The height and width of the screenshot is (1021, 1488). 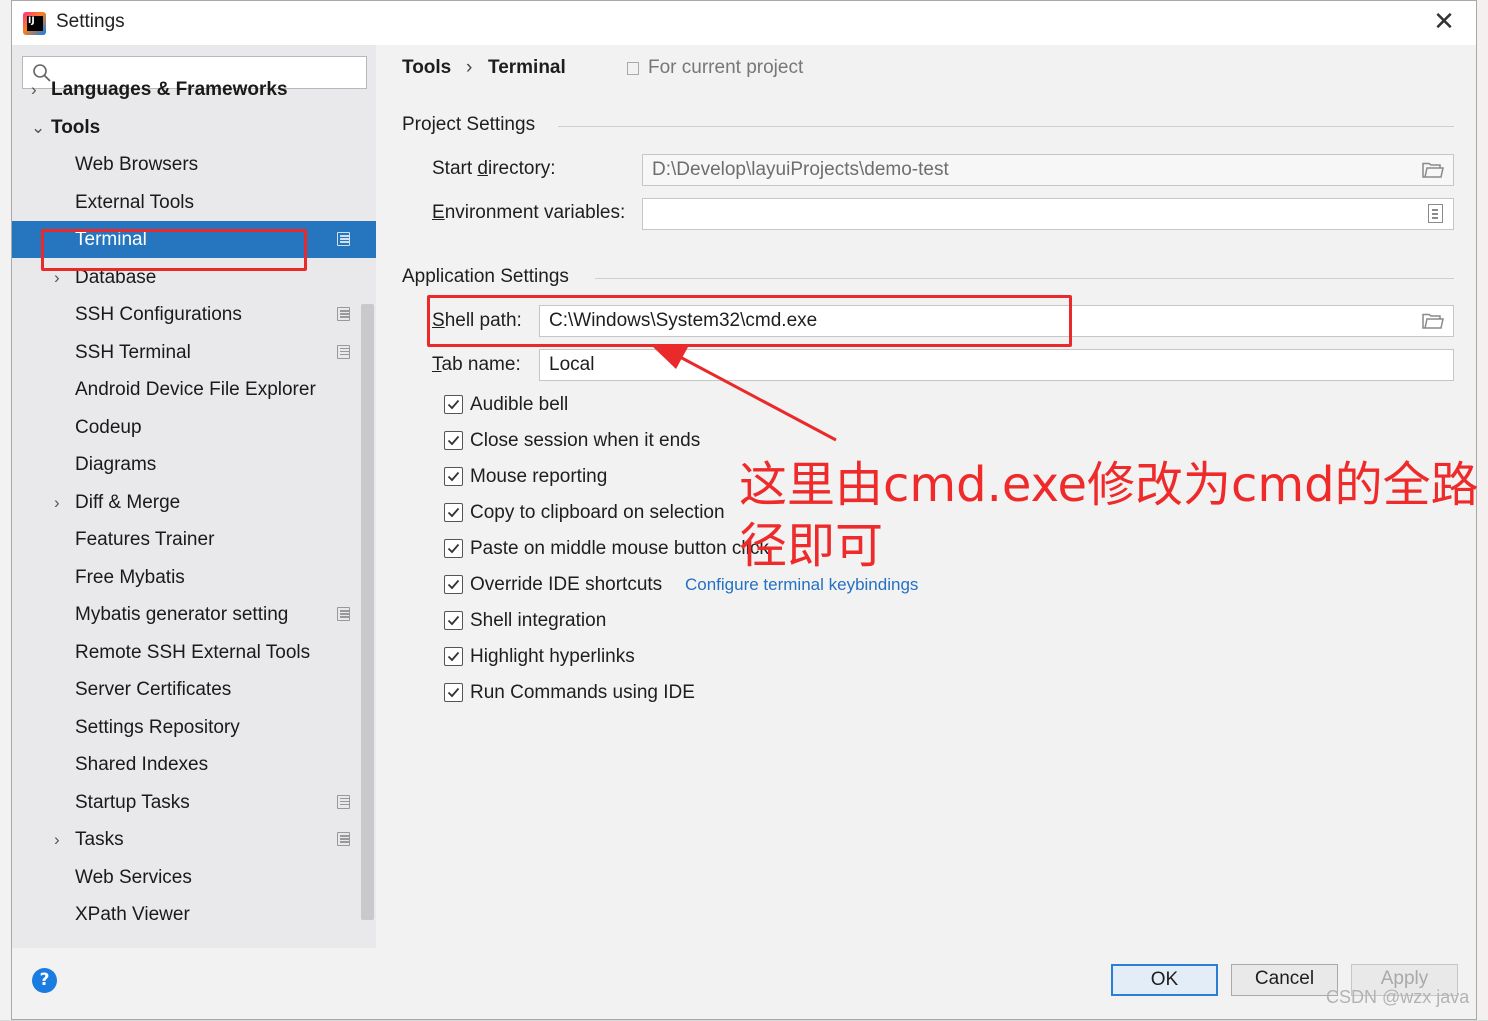 I want to click on annotation-text: 这里由cmd.exe修改为cmd的全路径即可, so click(x=1109, y=515).